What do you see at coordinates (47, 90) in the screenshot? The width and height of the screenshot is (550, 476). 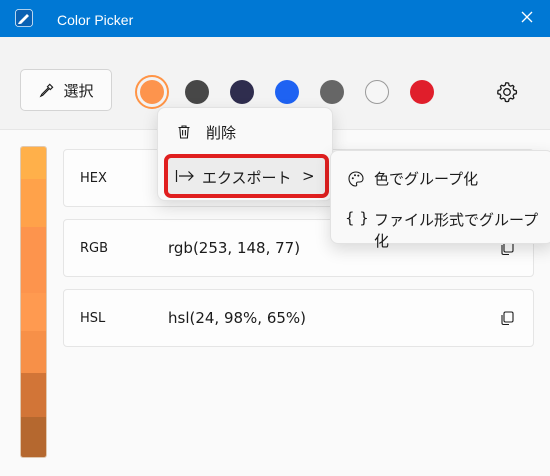 I see `eyedropper-icon` at bounding box center [47, 90].